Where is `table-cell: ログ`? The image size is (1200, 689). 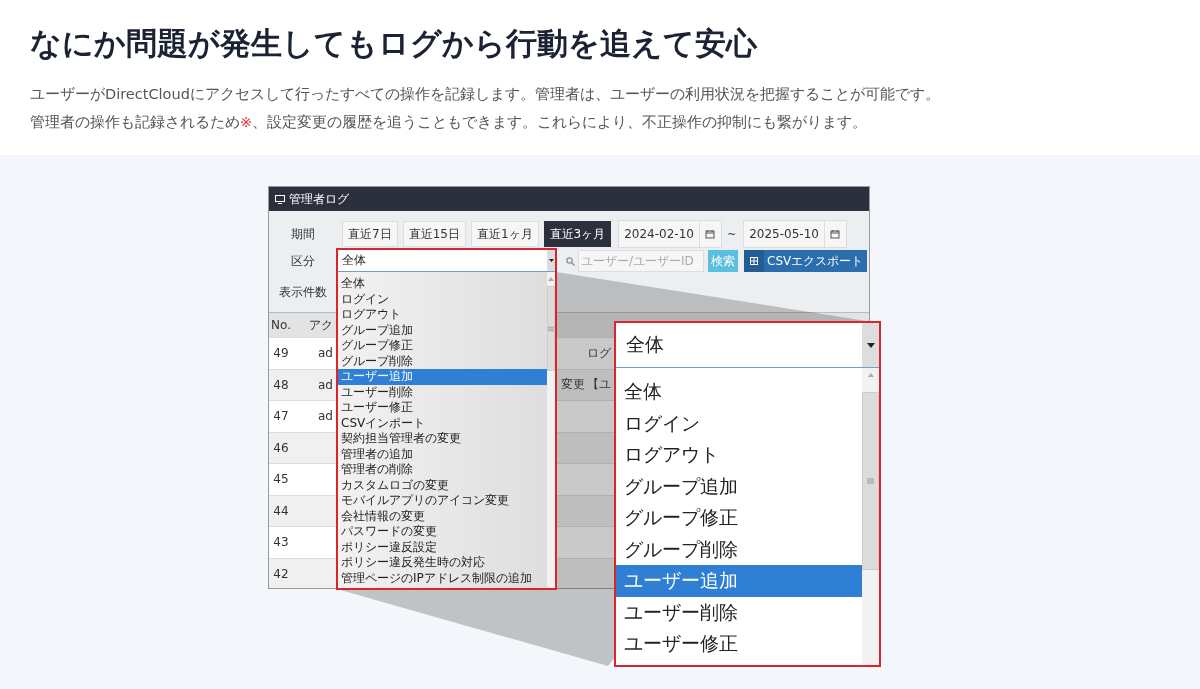 table-cell: ログ is located at coordinates (599, 352).